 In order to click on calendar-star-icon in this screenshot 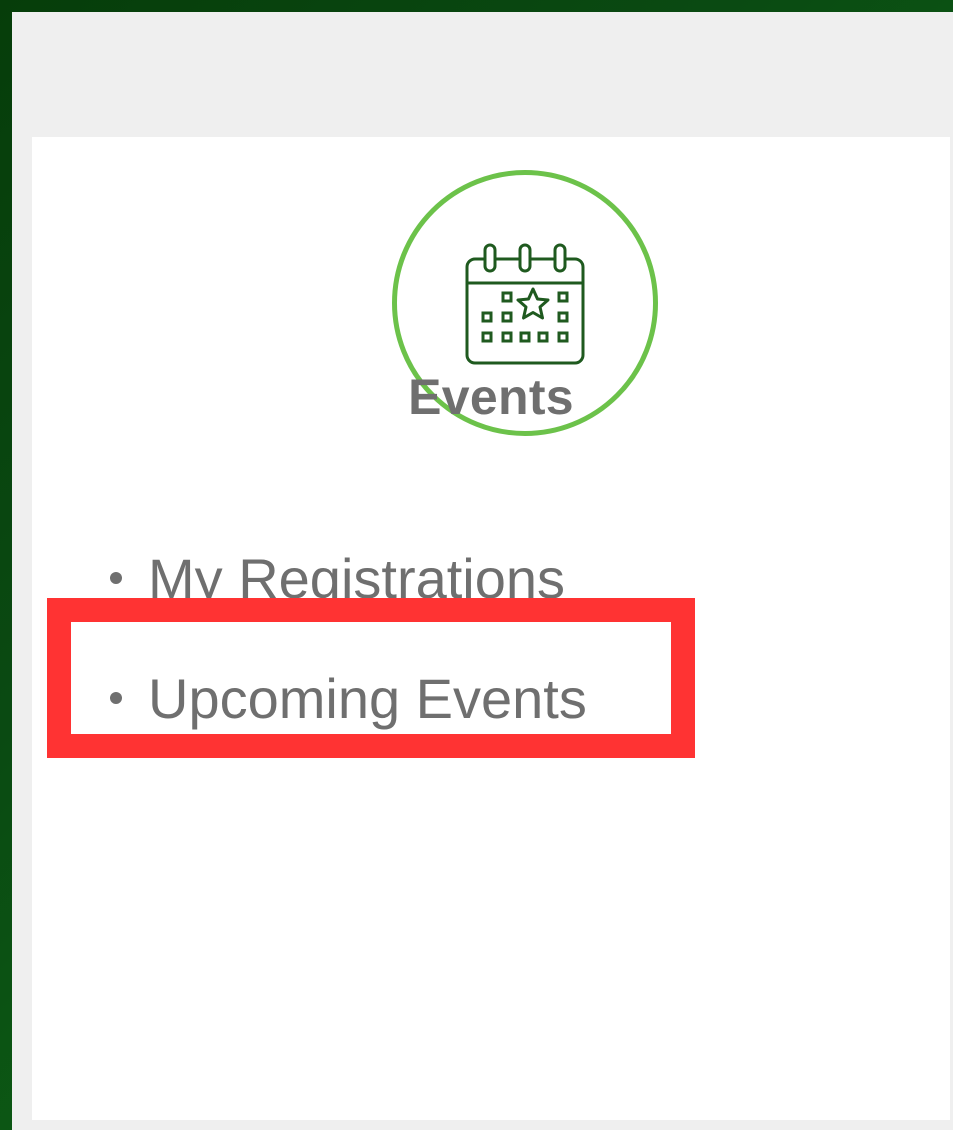, I will do `click(525, 304)`.